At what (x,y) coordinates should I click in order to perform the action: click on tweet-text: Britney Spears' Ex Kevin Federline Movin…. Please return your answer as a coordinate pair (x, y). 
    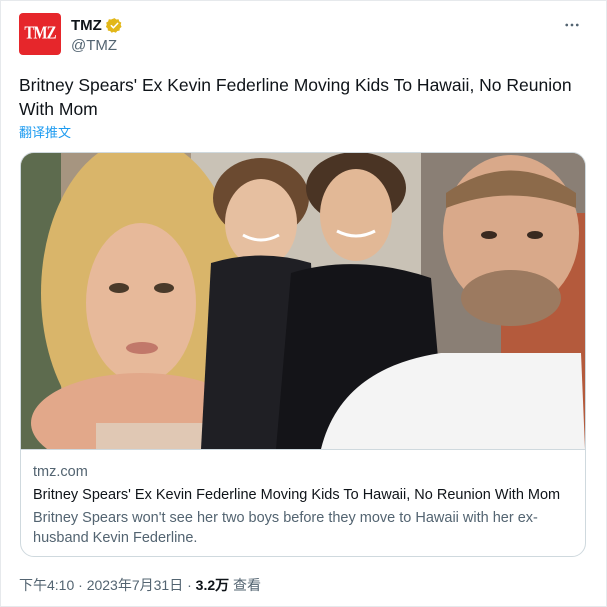
    Looking at the image, I should click on (295, 97).